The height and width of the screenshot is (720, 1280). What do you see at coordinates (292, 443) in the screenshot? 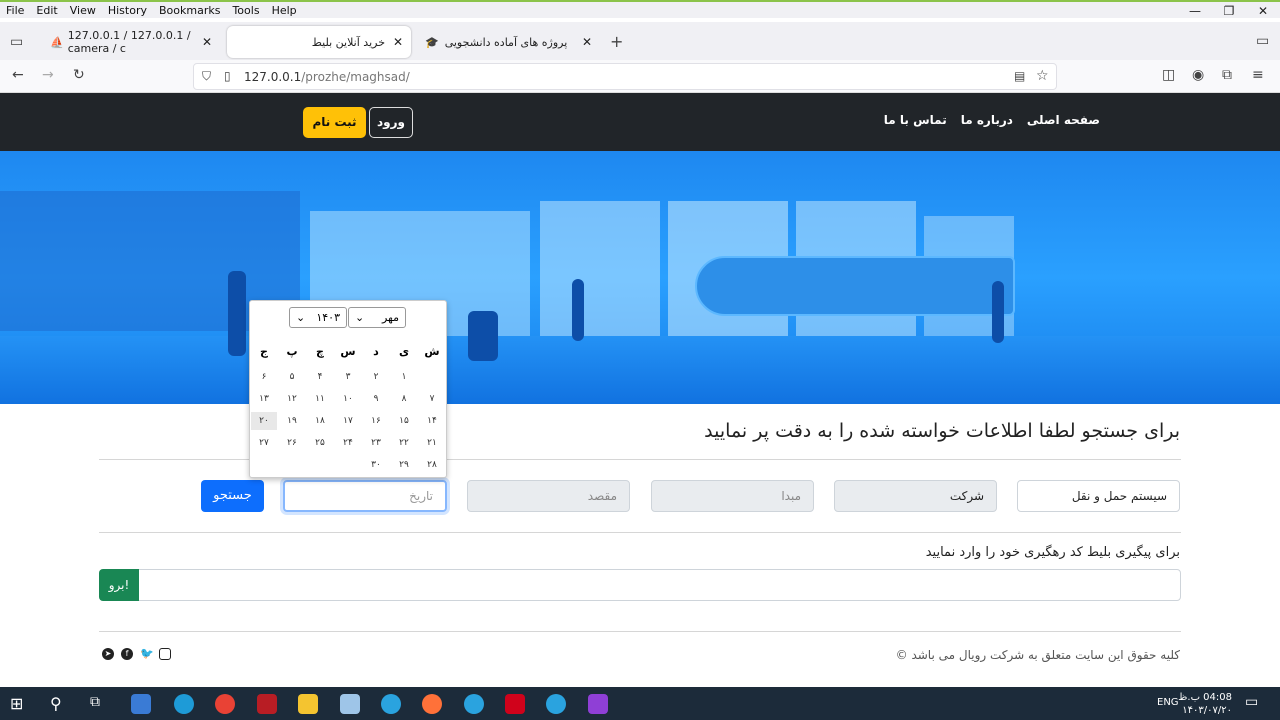
I see `calendar-day: ۲۶` at bounding box center [292, 443].